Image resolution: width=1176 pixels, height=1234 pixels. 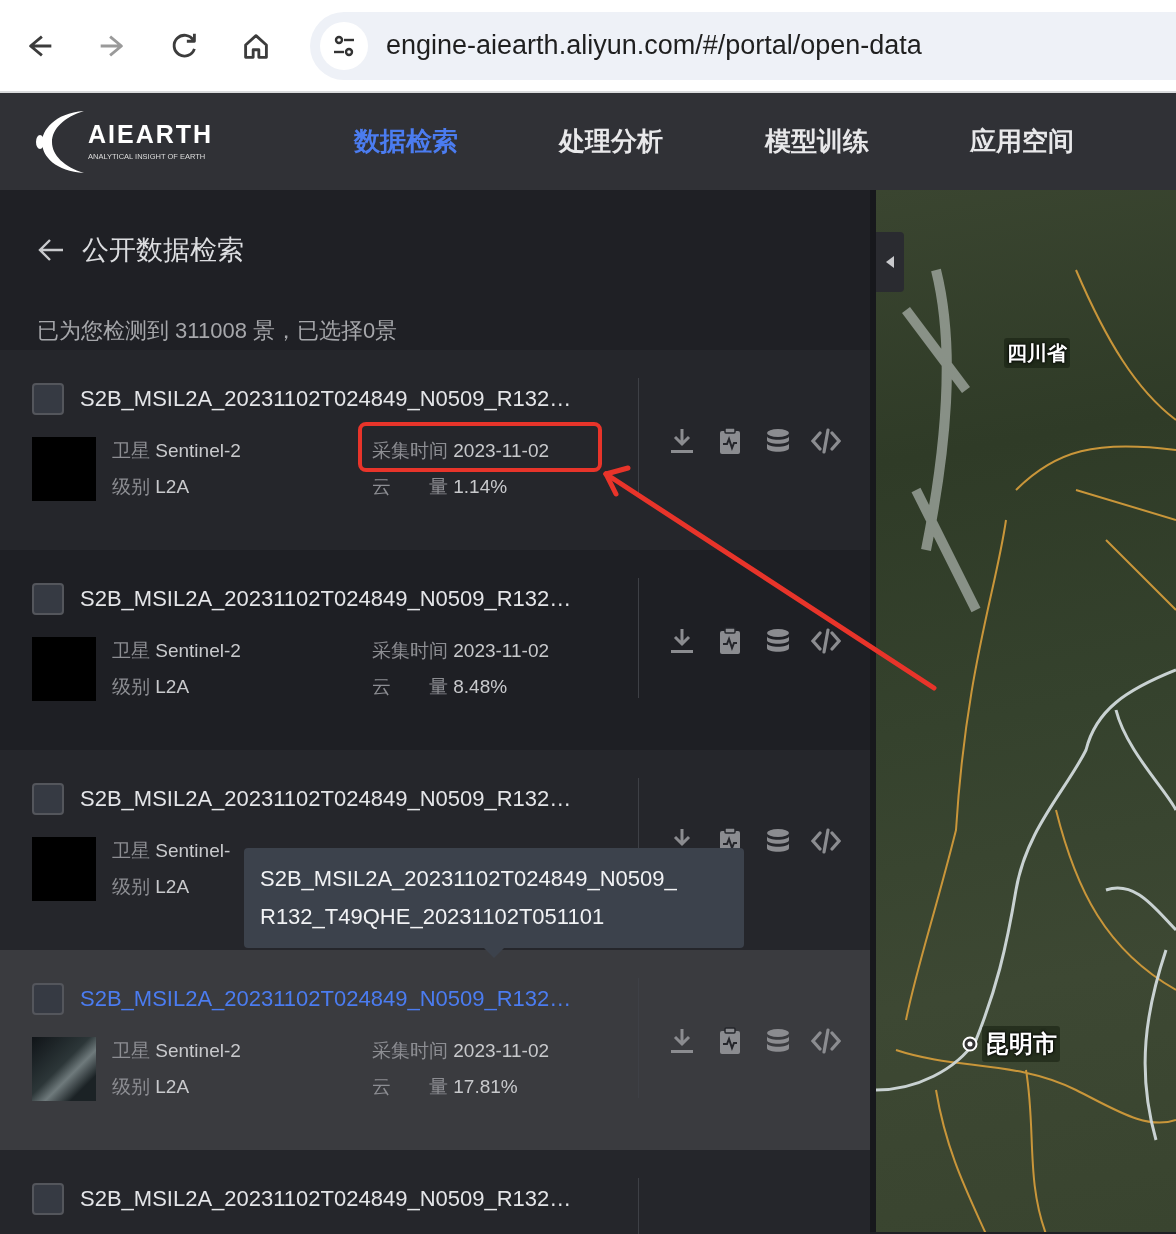 I want to click on panel-title: 公开数据检索, so click(x=163, y=250).